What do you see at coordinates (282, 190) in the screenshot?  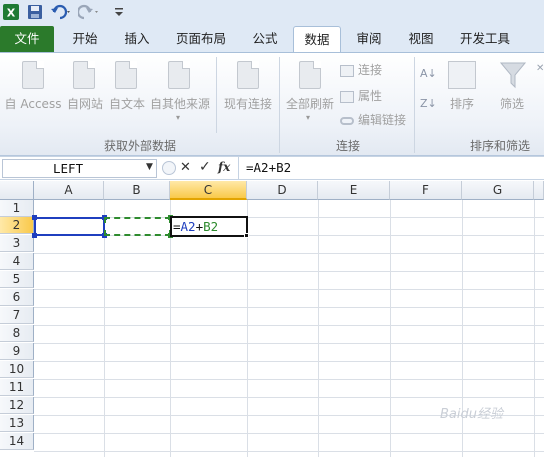 I see `column-header-d: D` at bounding box center [282, 190].